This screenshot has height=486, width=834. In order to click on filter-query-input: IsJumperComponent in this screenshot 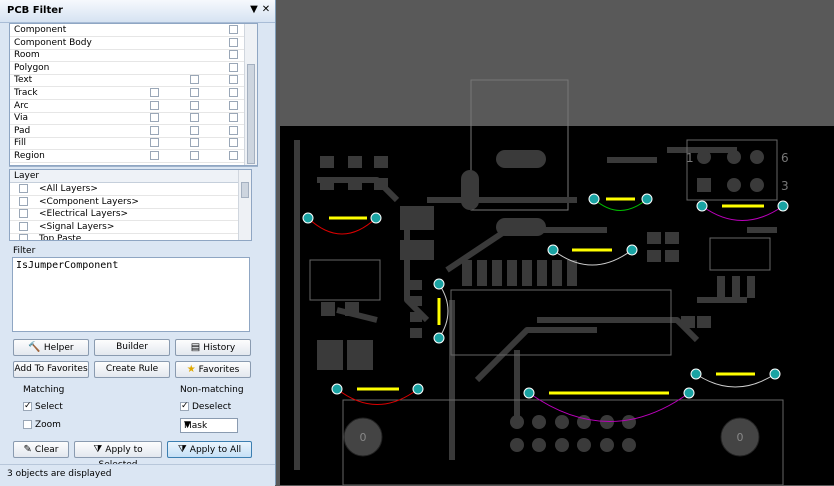, I will do `click(131, 294)`.